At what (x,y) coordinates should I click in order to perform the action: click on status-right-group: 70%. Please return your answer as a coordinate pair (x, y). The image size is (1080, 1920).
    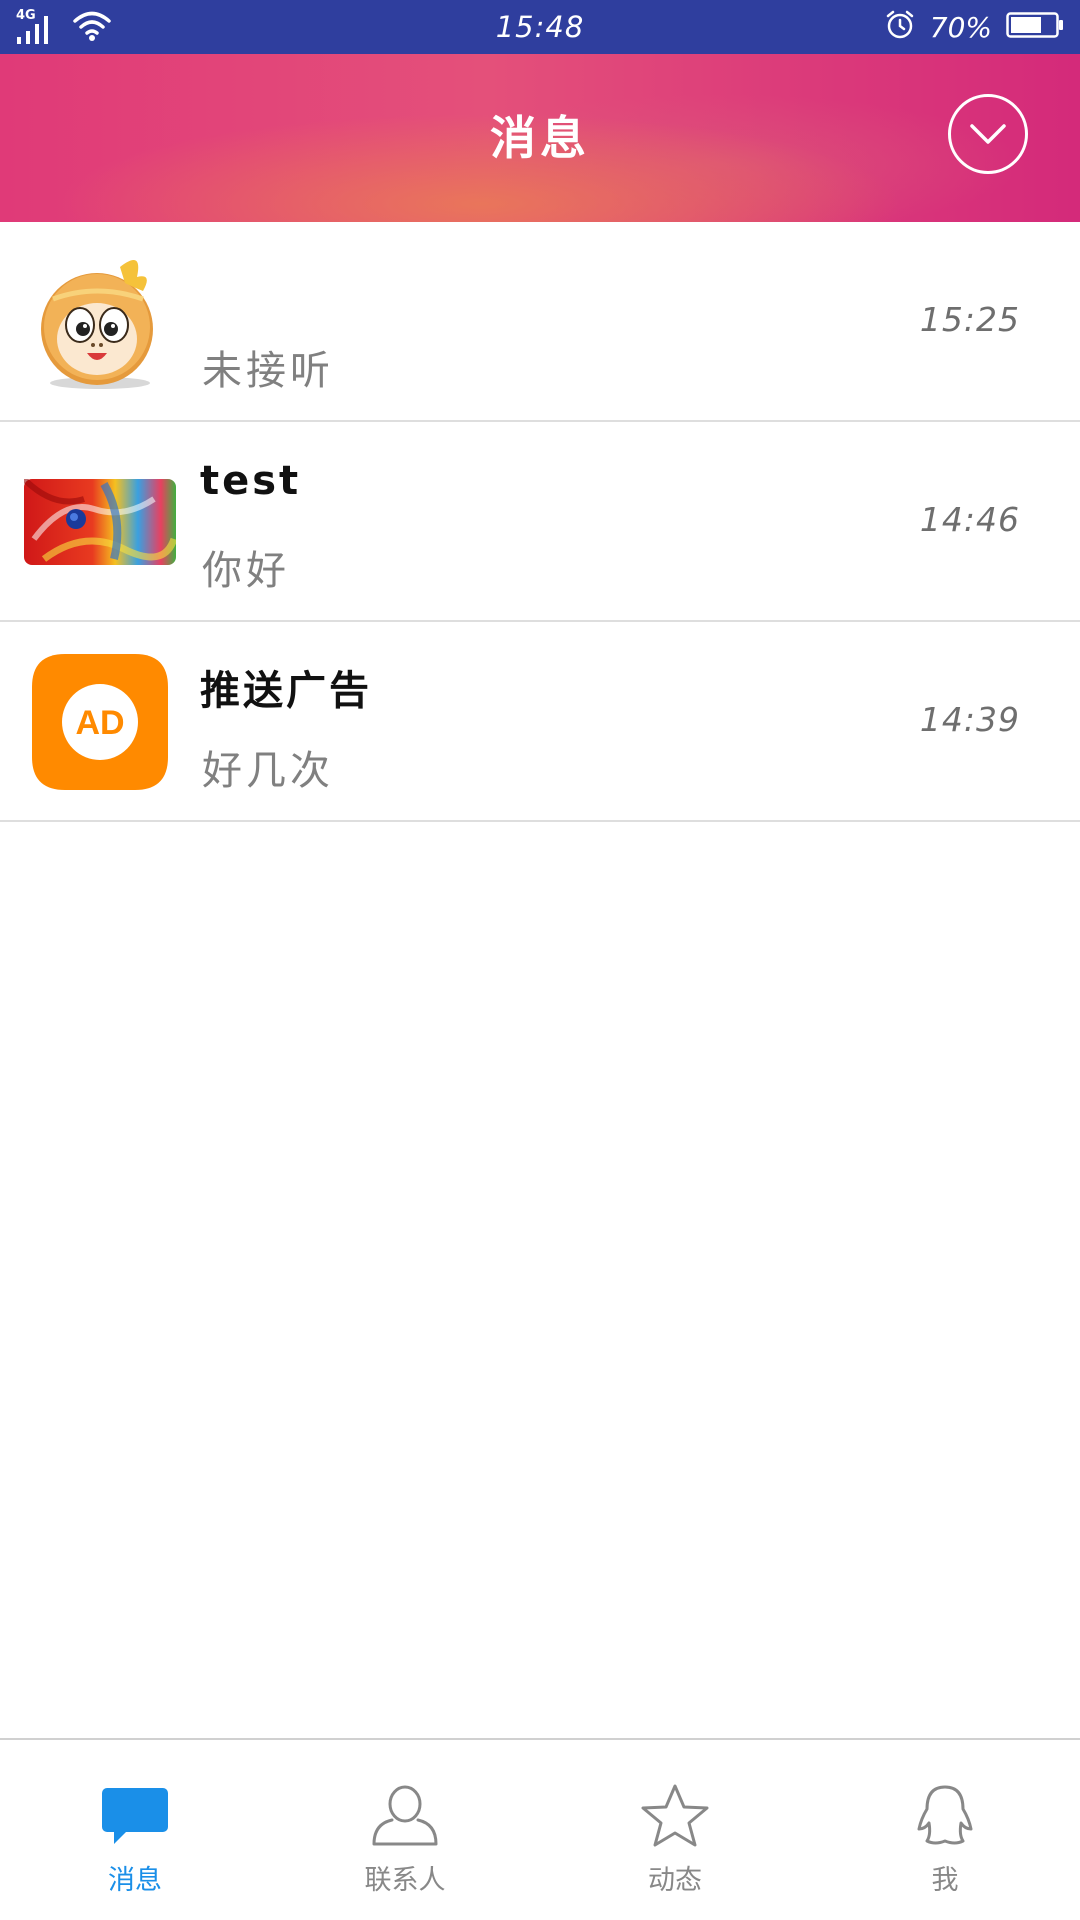
    Looking at the image, I should click on (974, 27).